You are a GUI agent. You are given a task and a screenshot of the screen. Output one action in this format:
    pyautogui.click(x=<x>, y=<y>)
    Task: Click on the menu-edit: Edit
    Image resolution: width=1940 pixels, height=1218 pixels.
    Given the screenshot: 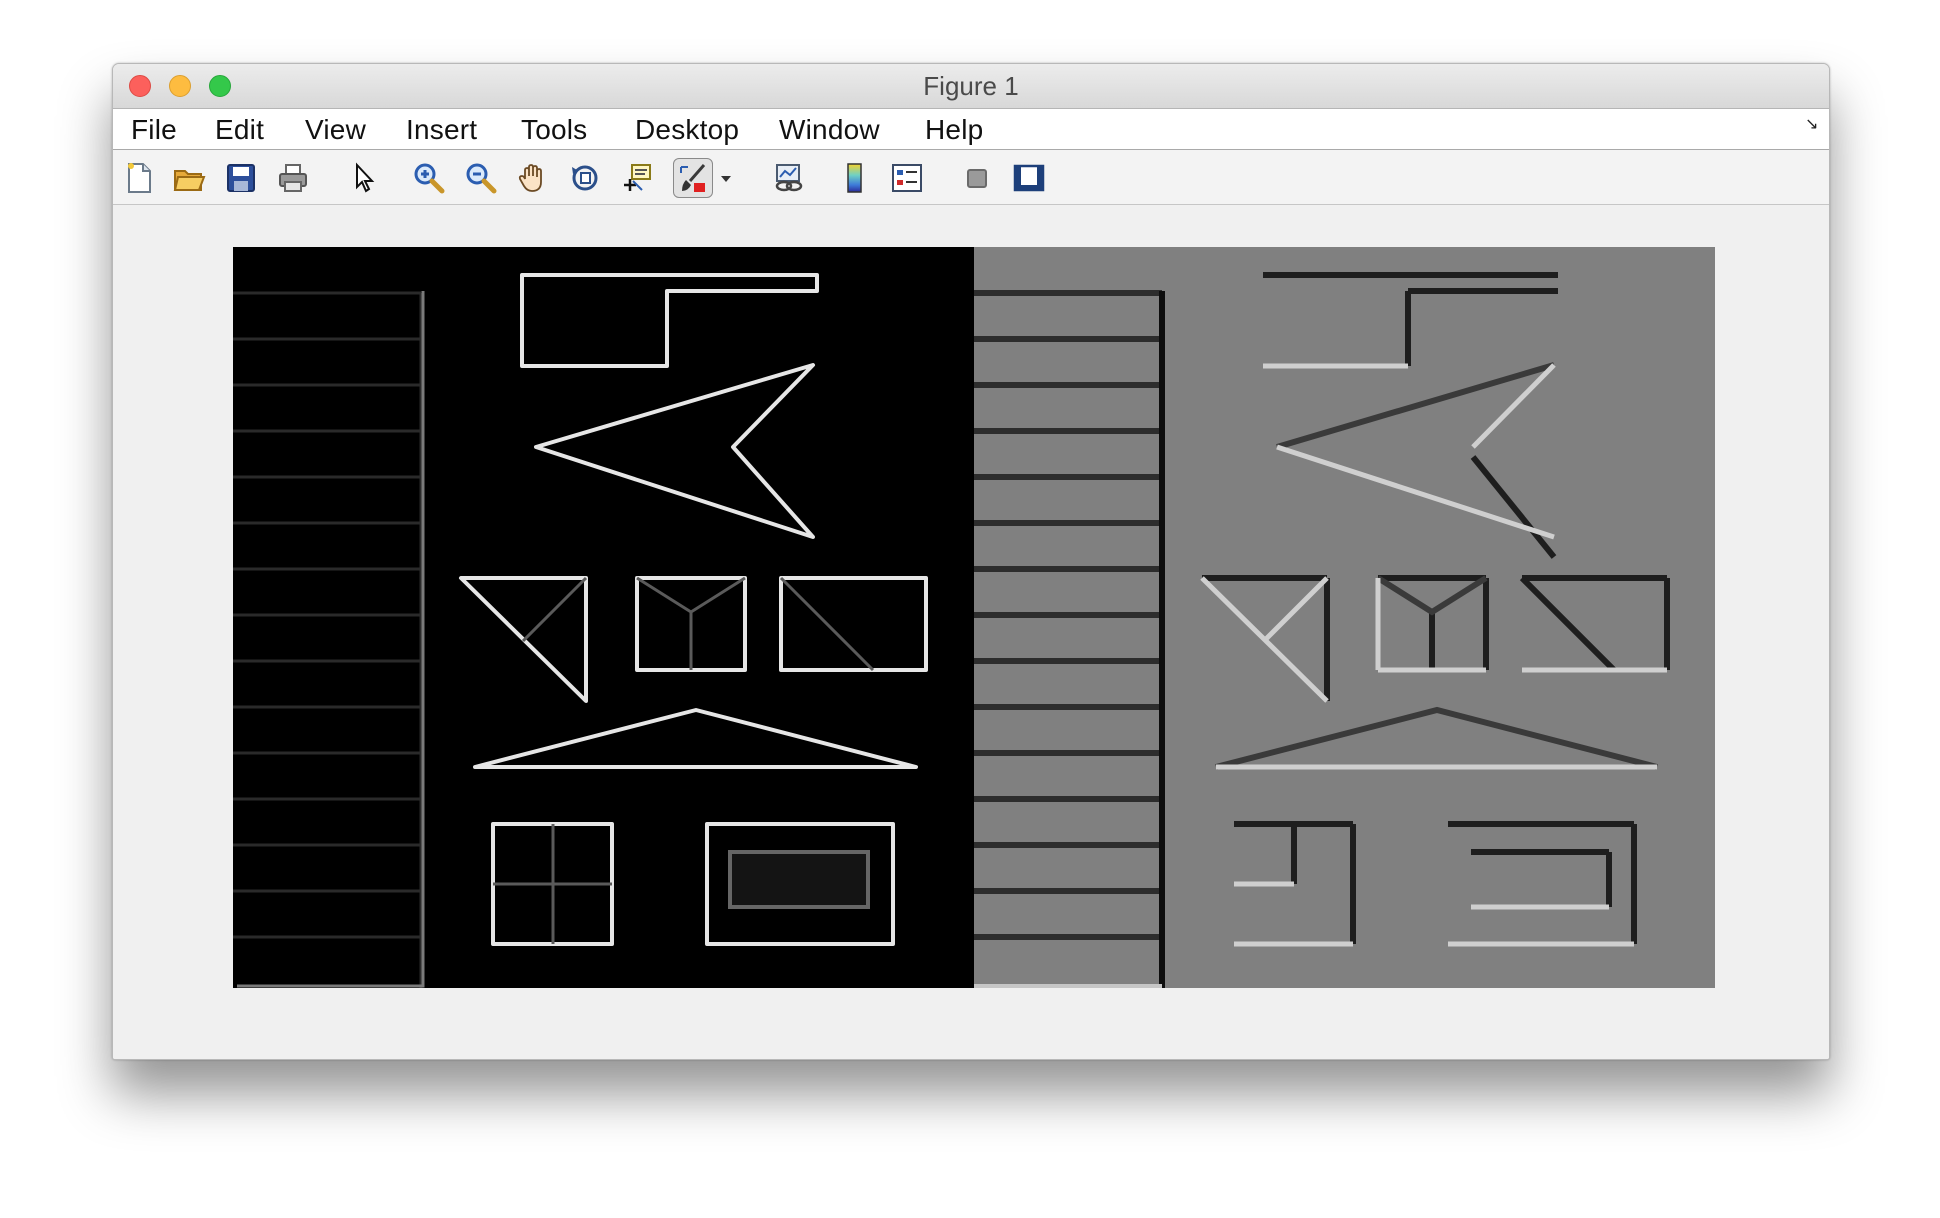 What is the action you would take?
    pyautogui.click(x=239, y=129)
    